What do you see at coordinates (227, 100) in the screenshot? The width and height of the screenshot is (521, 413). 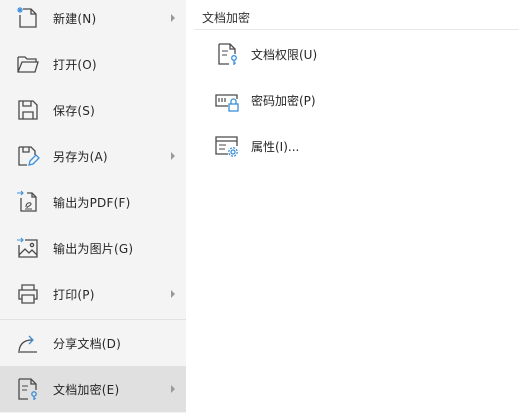 I see `password-lock-icon` at bounding box center [227, 100].